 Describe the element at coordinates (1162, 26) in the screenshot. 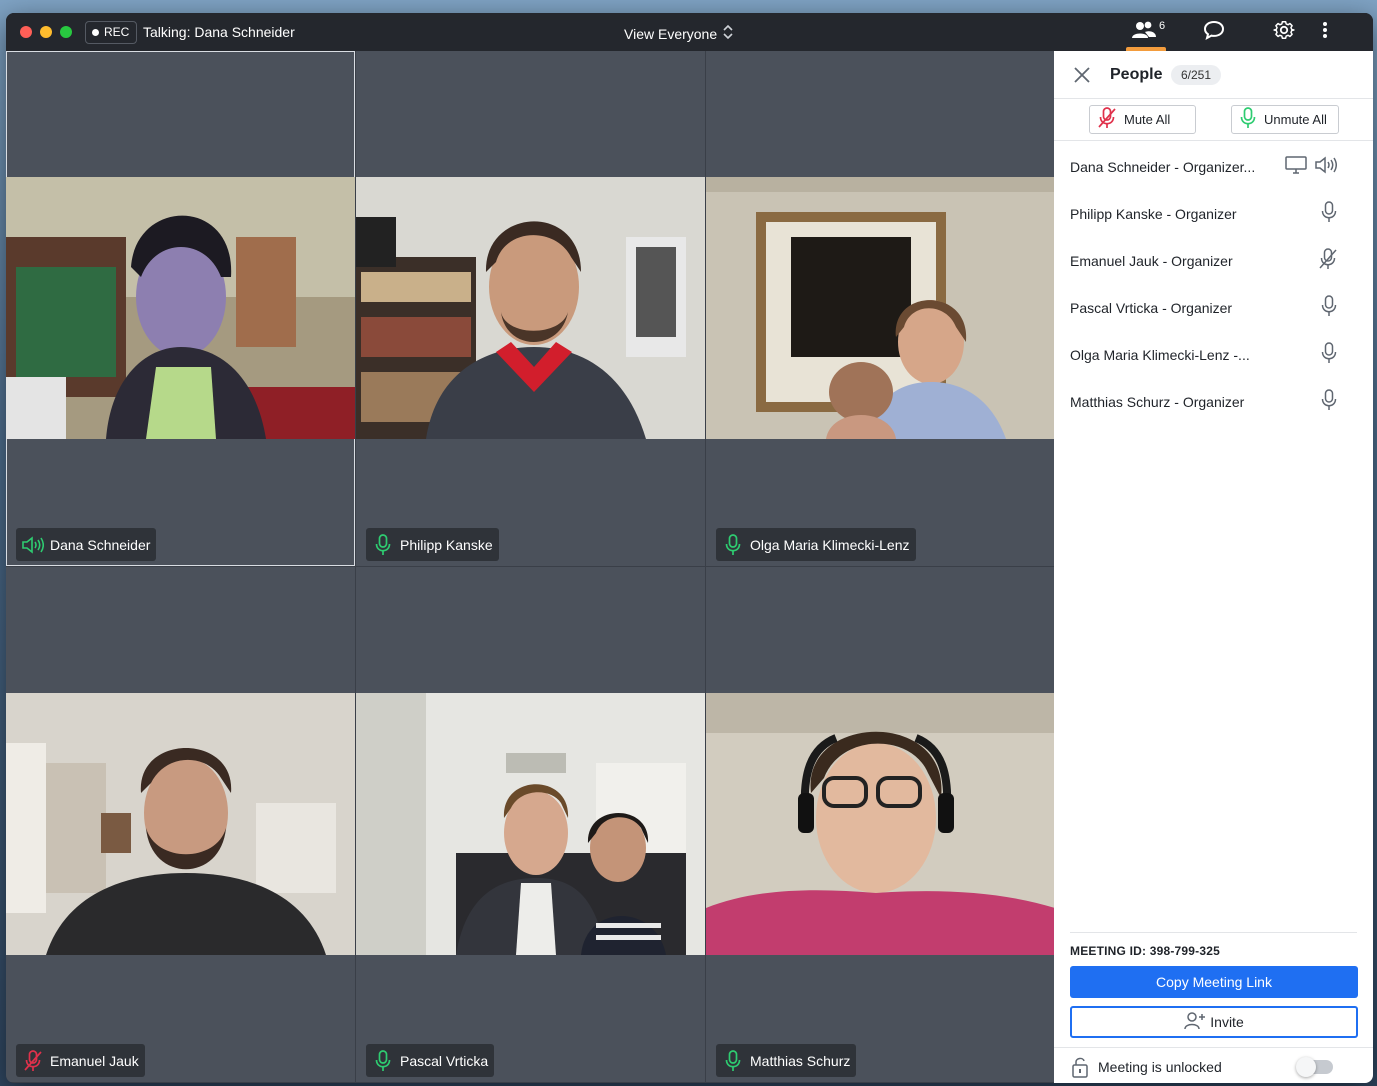

I see `people-count: 6` at that location.